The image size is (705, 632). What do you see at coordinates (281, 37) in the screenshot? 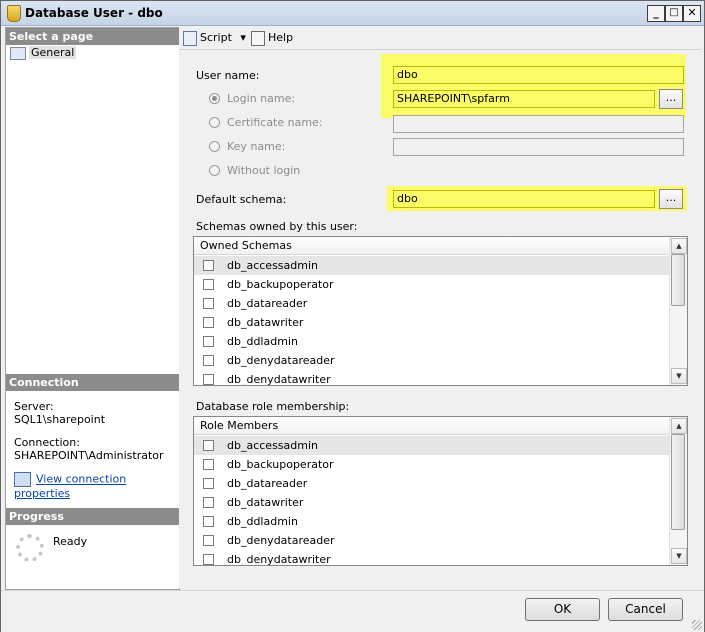
I see `help-label: Help` at bounding box center [281, 37].